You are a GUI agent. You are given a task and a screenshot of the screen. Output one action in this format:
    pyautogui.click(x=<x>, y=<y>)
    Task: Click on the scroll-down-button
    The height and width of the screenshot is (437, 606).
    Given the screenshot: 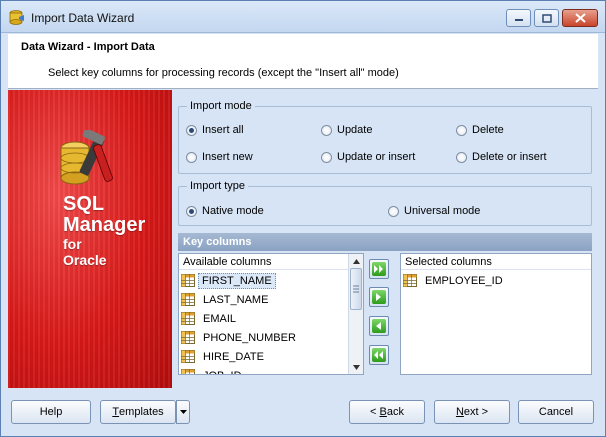 What is the action you would take?
    pyautogui.click(x=356, y=367)
    